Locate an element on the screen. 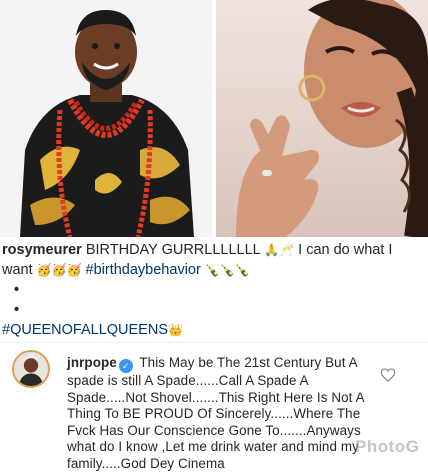  section-divider is located at coordinates (214, 342).